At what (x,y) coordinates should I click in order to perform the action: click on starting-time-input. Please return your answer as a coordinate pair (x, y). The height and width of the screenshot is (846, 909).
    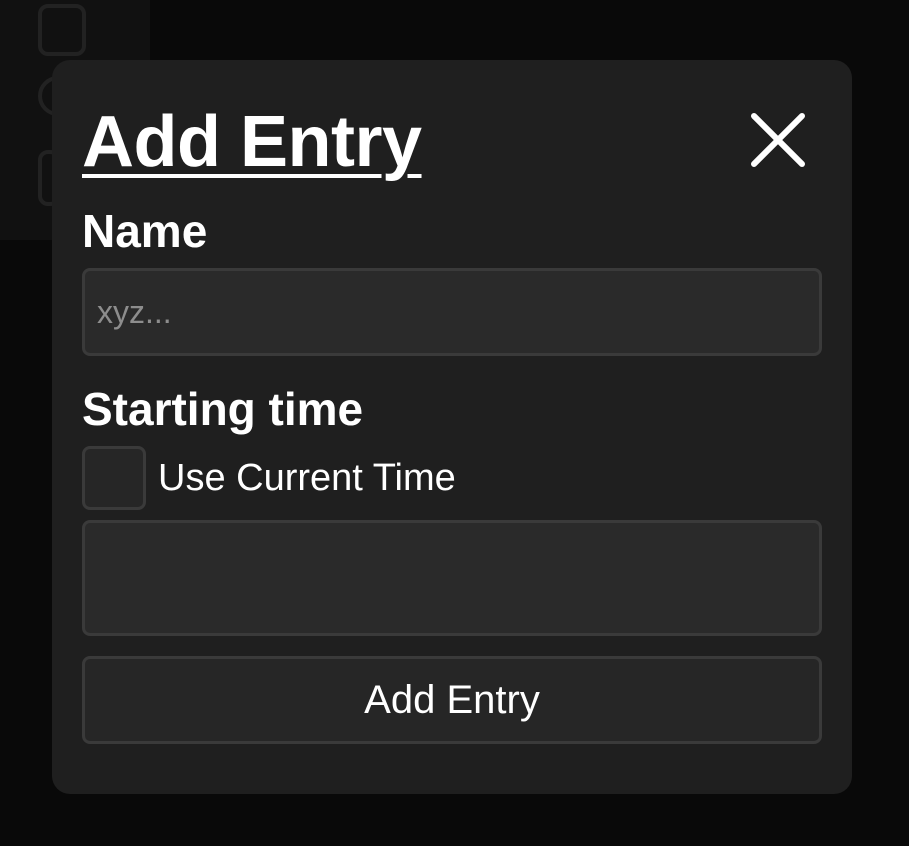
    Looking at the image, I should click on (452, 578).